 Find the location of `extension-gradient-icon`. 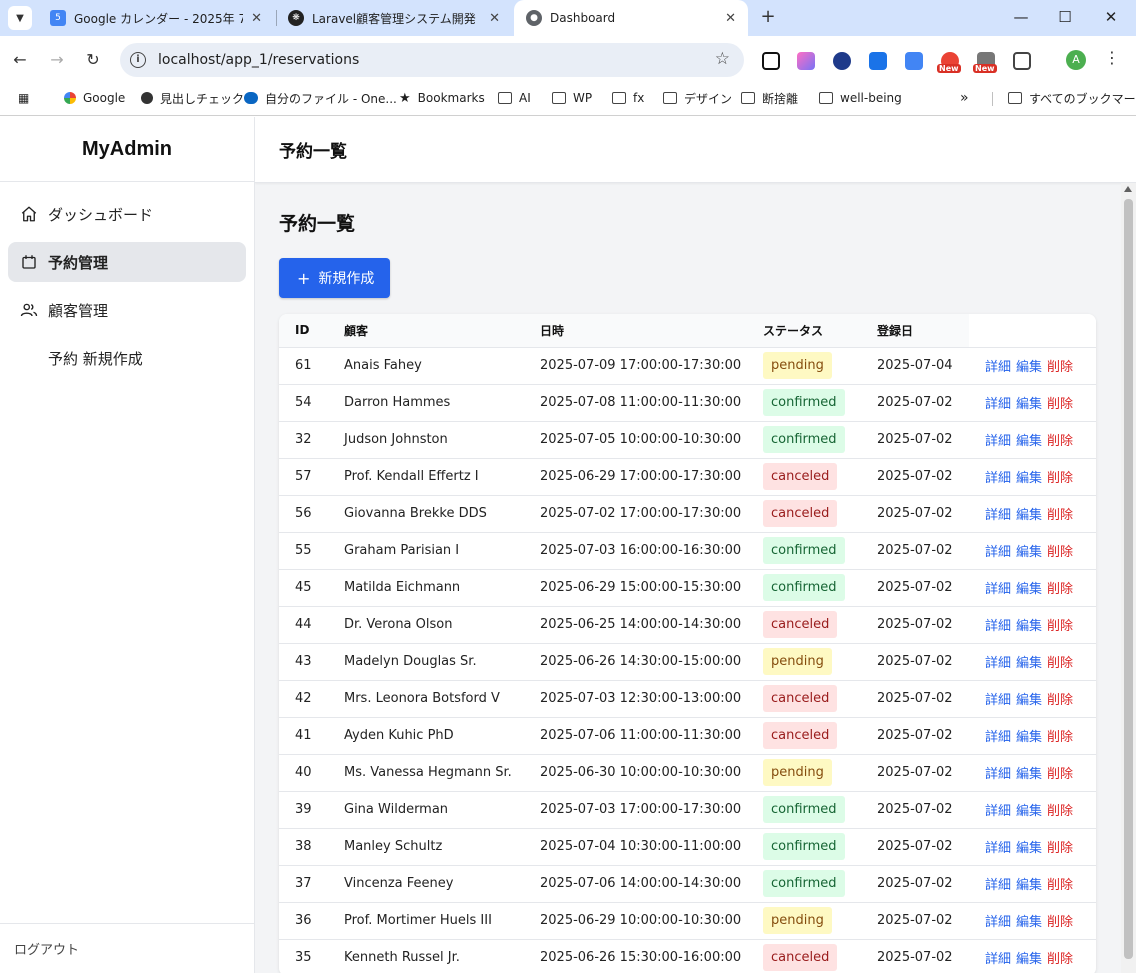

extension-gradient-icon is located at coordinates (806, 61).